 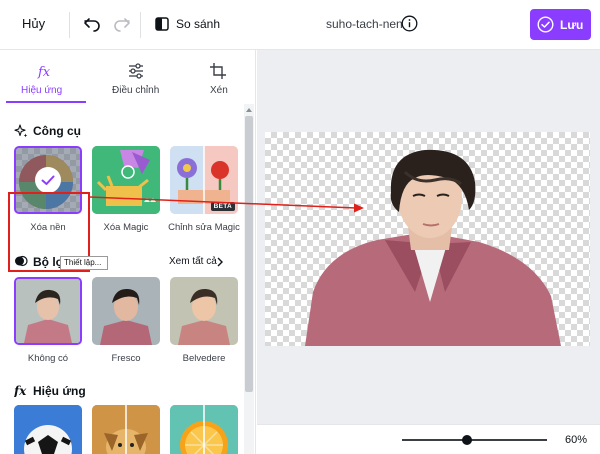 I want to click on zoom-bar: 60%, so click(x=428, y=439).